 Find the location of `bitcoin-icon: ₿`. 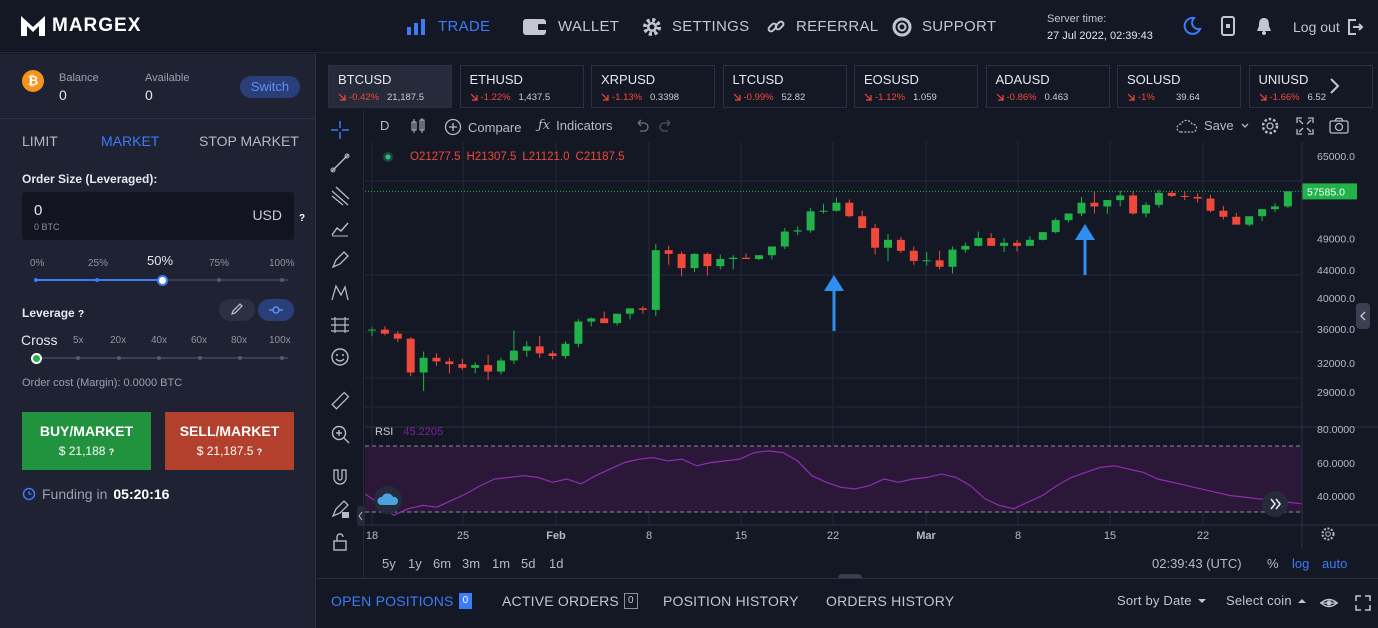

bitcoin-icon: ₿ is located at coordinates (33, 81).